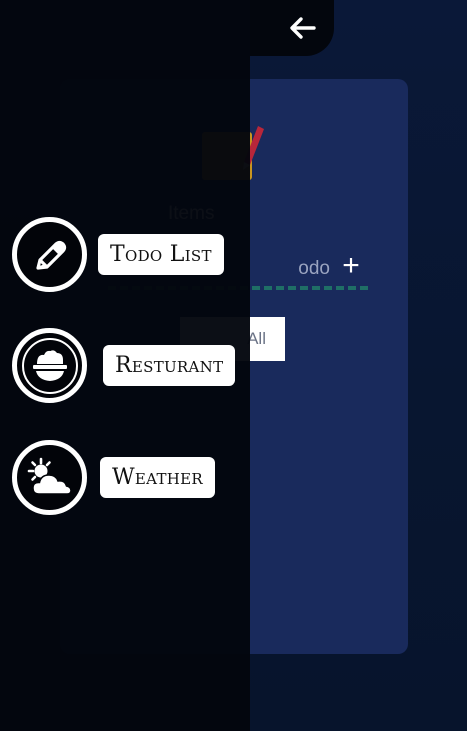  I want to click on nav-label: Weather, so click(158, 477).